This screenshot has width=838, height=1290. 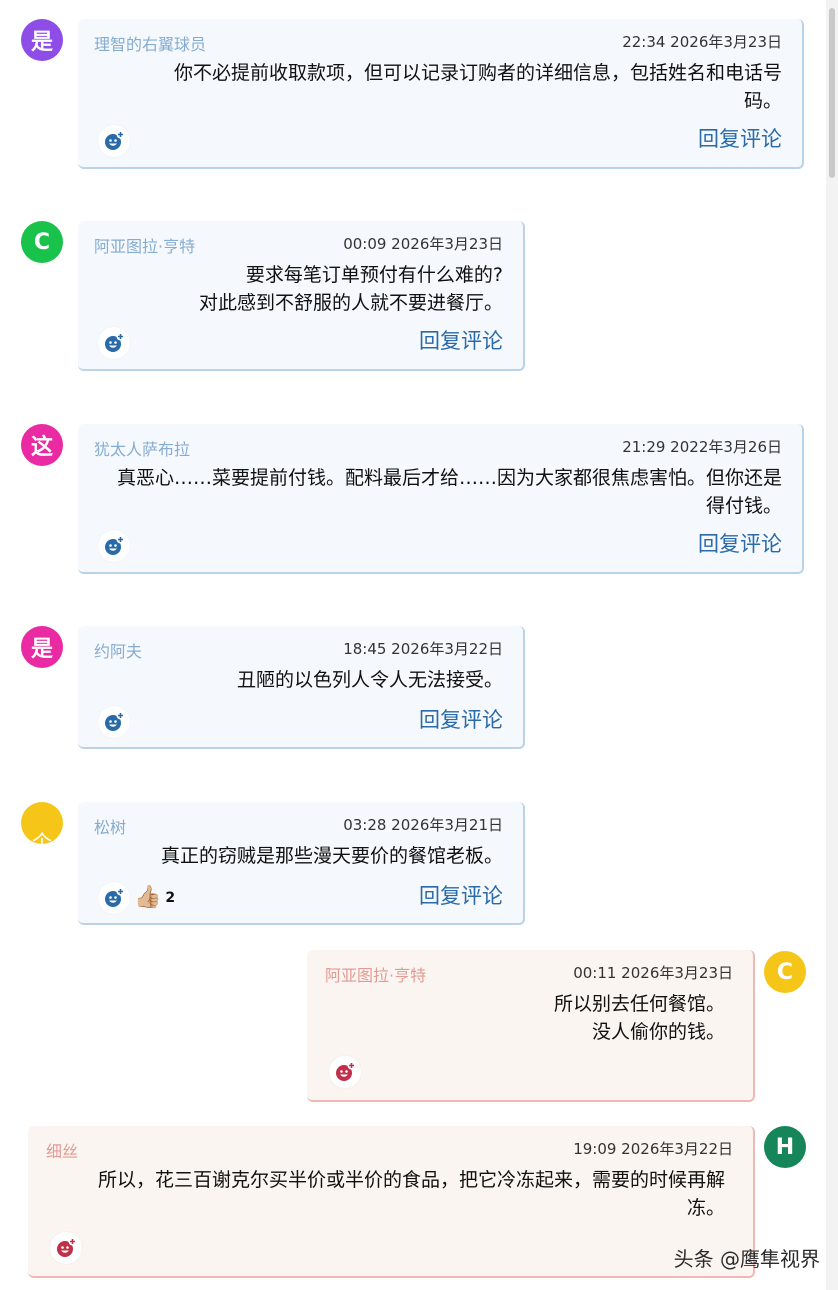 I want to click on comment-timestamp: 21:29 2022年3月26日, so click(x=702, y=447).